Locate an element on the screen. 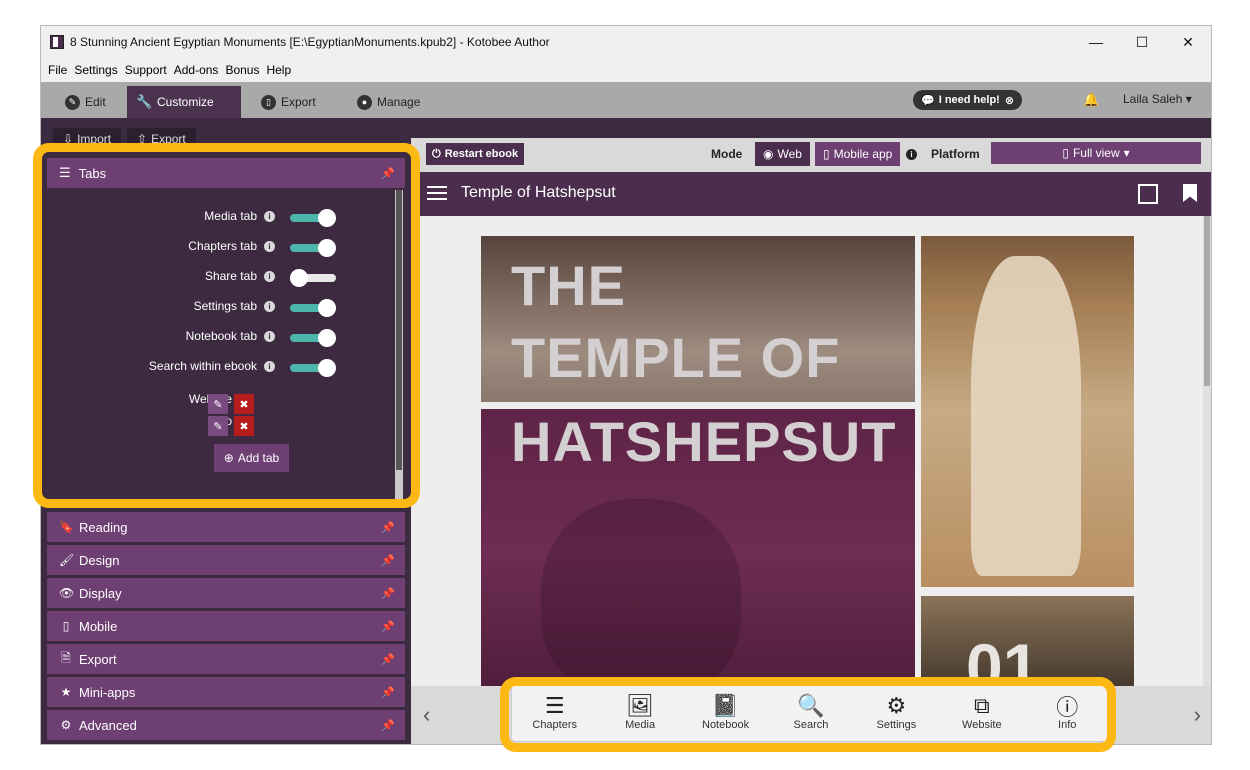  restart-ebook-button: ⏻ Restart ebook is located at coordinates (475, 154).